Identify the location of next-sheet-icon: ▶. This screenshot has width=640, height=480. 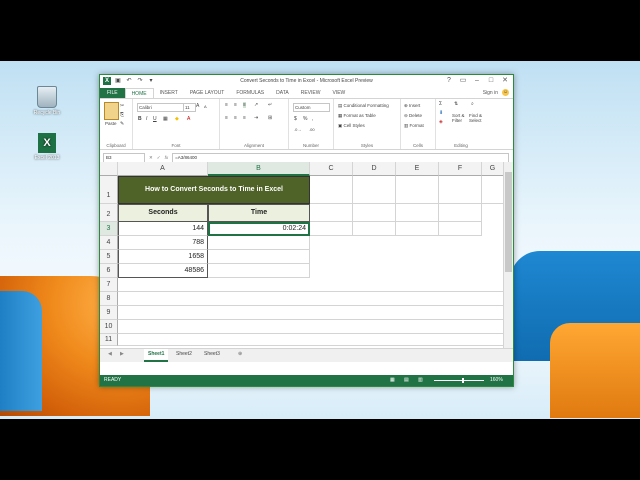
(122, 354).